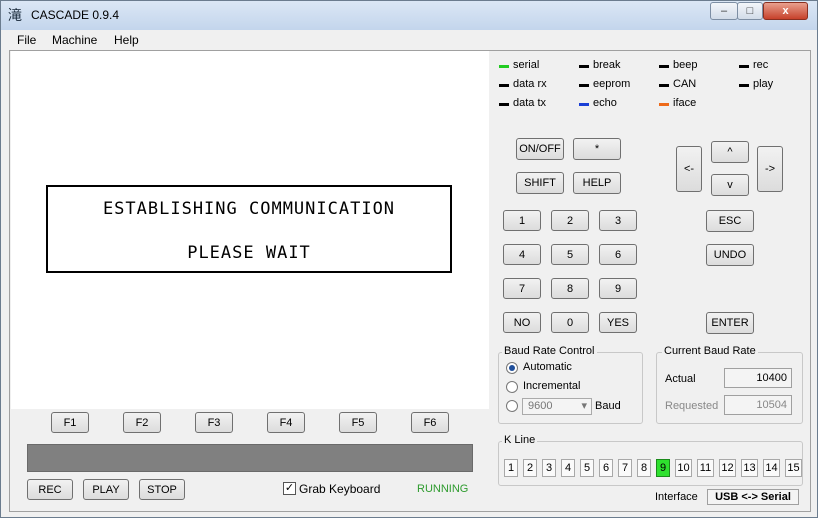  I want to click on f4-button: F4, so click(286, 422).